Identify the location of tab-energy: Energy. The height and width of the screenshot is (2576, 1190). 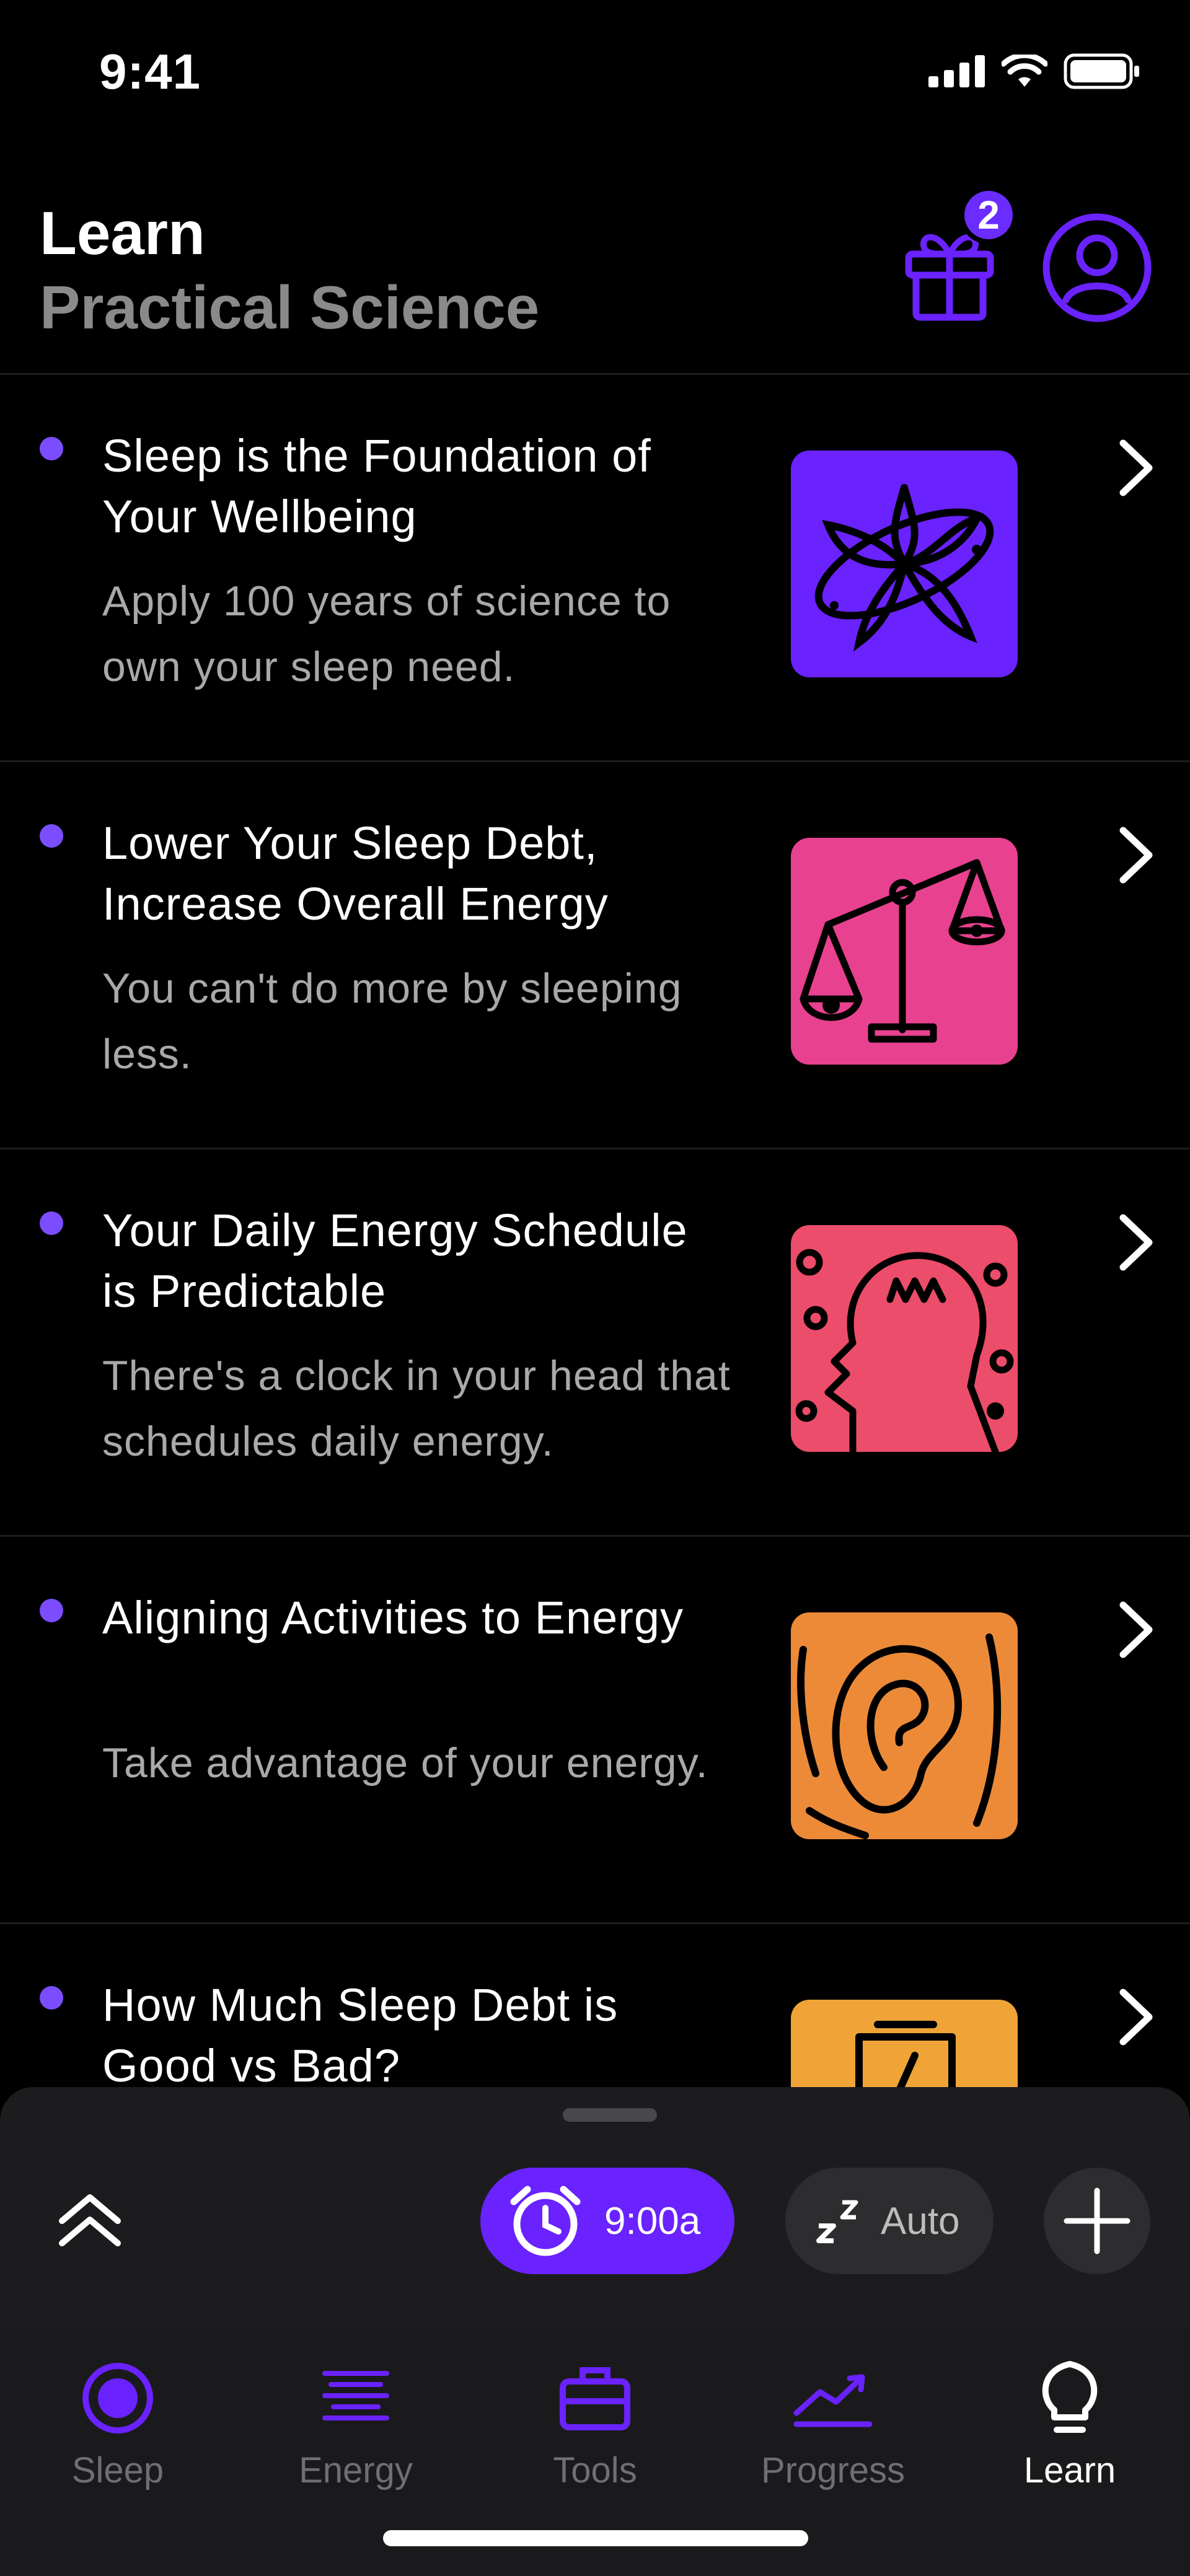
(356, 2430).